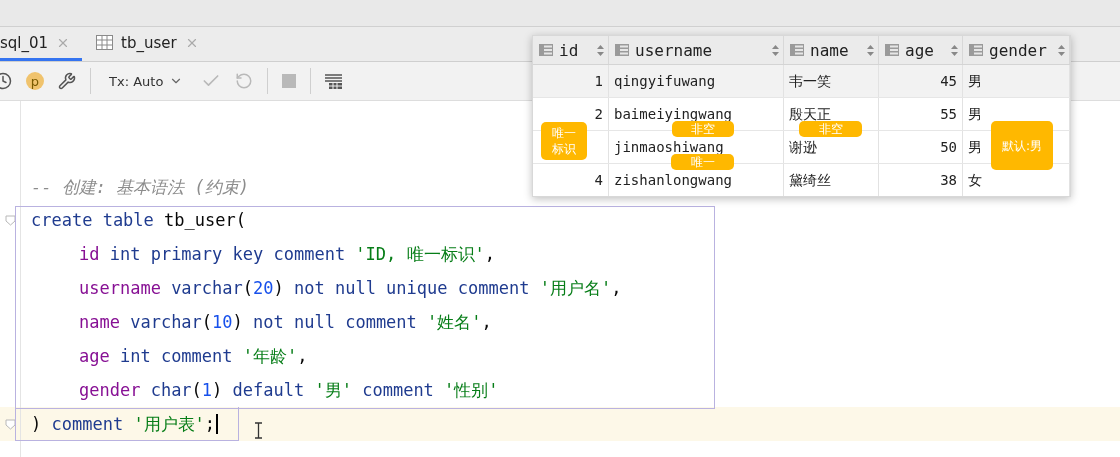 This screenshot has width=1120, height=457. What do you see at coordinates (35, 81) in the screenshot?
I see `profile-badge: p` at bounding box center [35, 81].